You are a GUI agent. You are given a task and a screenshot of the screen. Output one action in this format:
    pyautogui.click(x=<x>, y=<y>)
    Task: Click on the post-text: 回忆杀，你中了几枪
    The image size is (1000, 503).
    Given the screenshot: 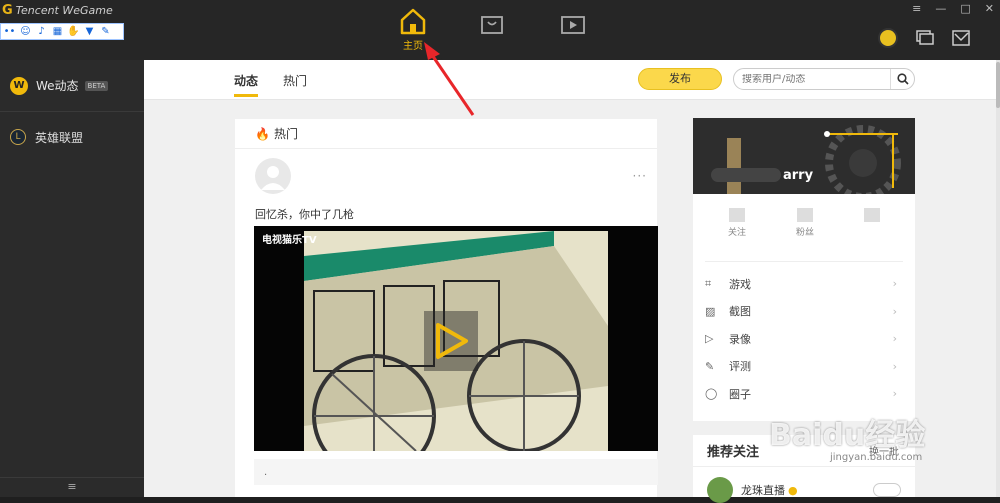 What is the action you would take?
    pyautogui.click(x=304, y=214)
    